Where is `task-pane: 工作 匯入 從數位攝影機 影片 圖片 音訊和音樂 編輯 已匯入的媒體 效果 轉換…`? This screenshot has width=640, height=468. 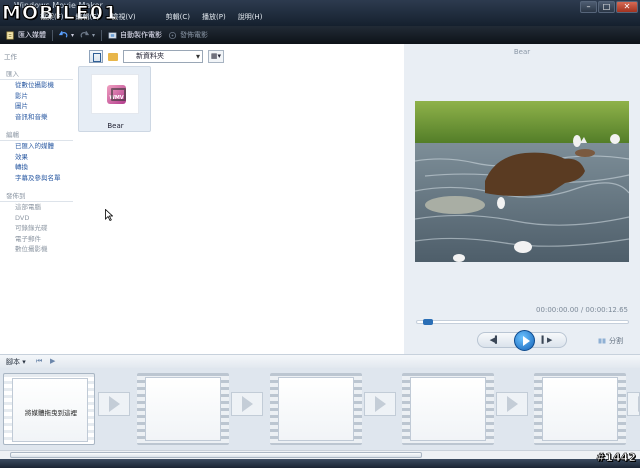
task-pane: 工作 匯入 從數位攝影機 影片 圖片 音訊和音樂 編輯 已匯入的媒體 效果 轉換… is located at coordinates (37, 199).